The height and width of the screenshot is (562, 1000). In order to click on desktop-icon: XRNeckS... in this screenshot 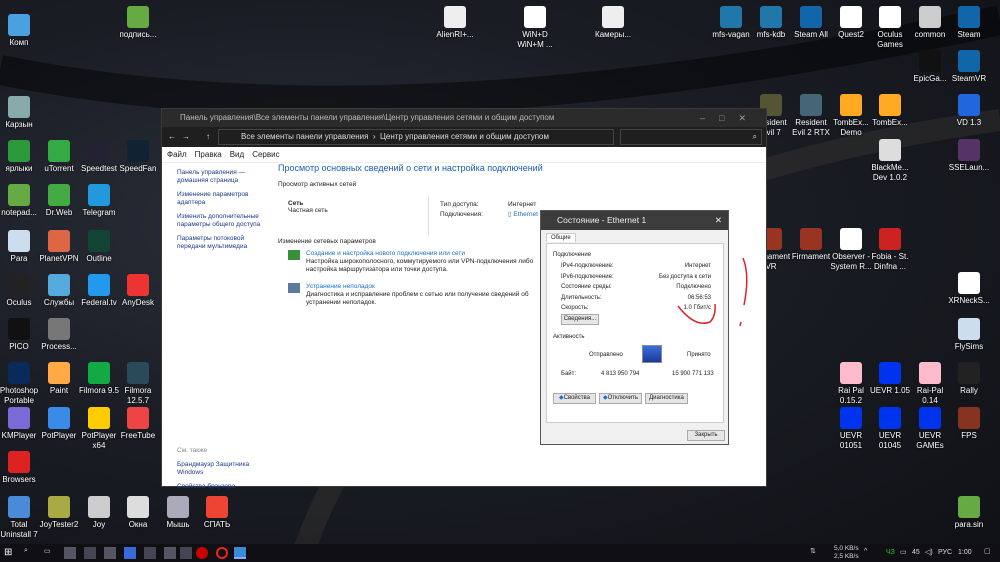, I will do `click(969, 289)`.